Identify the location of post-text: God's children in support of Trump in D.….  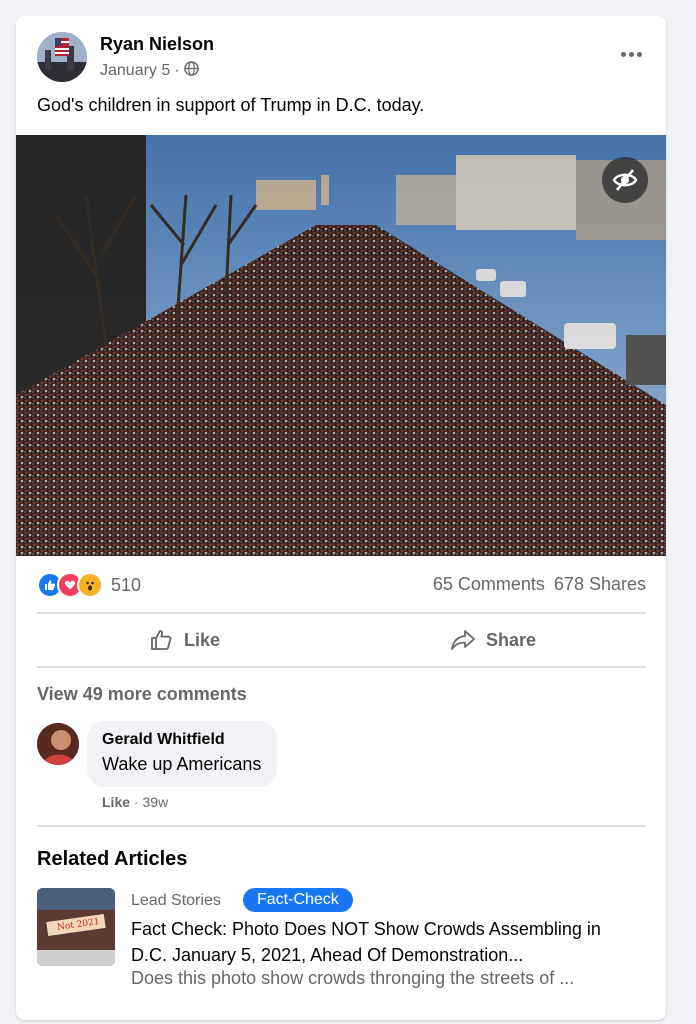
(231, 105).